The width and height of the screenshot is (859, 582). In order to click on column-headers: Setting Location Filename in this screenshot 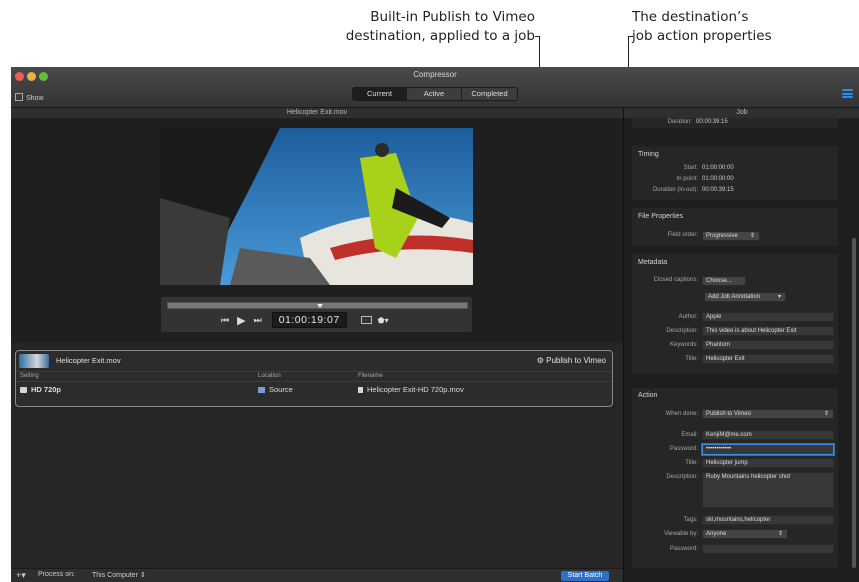, I will do `click(314, 377)`.